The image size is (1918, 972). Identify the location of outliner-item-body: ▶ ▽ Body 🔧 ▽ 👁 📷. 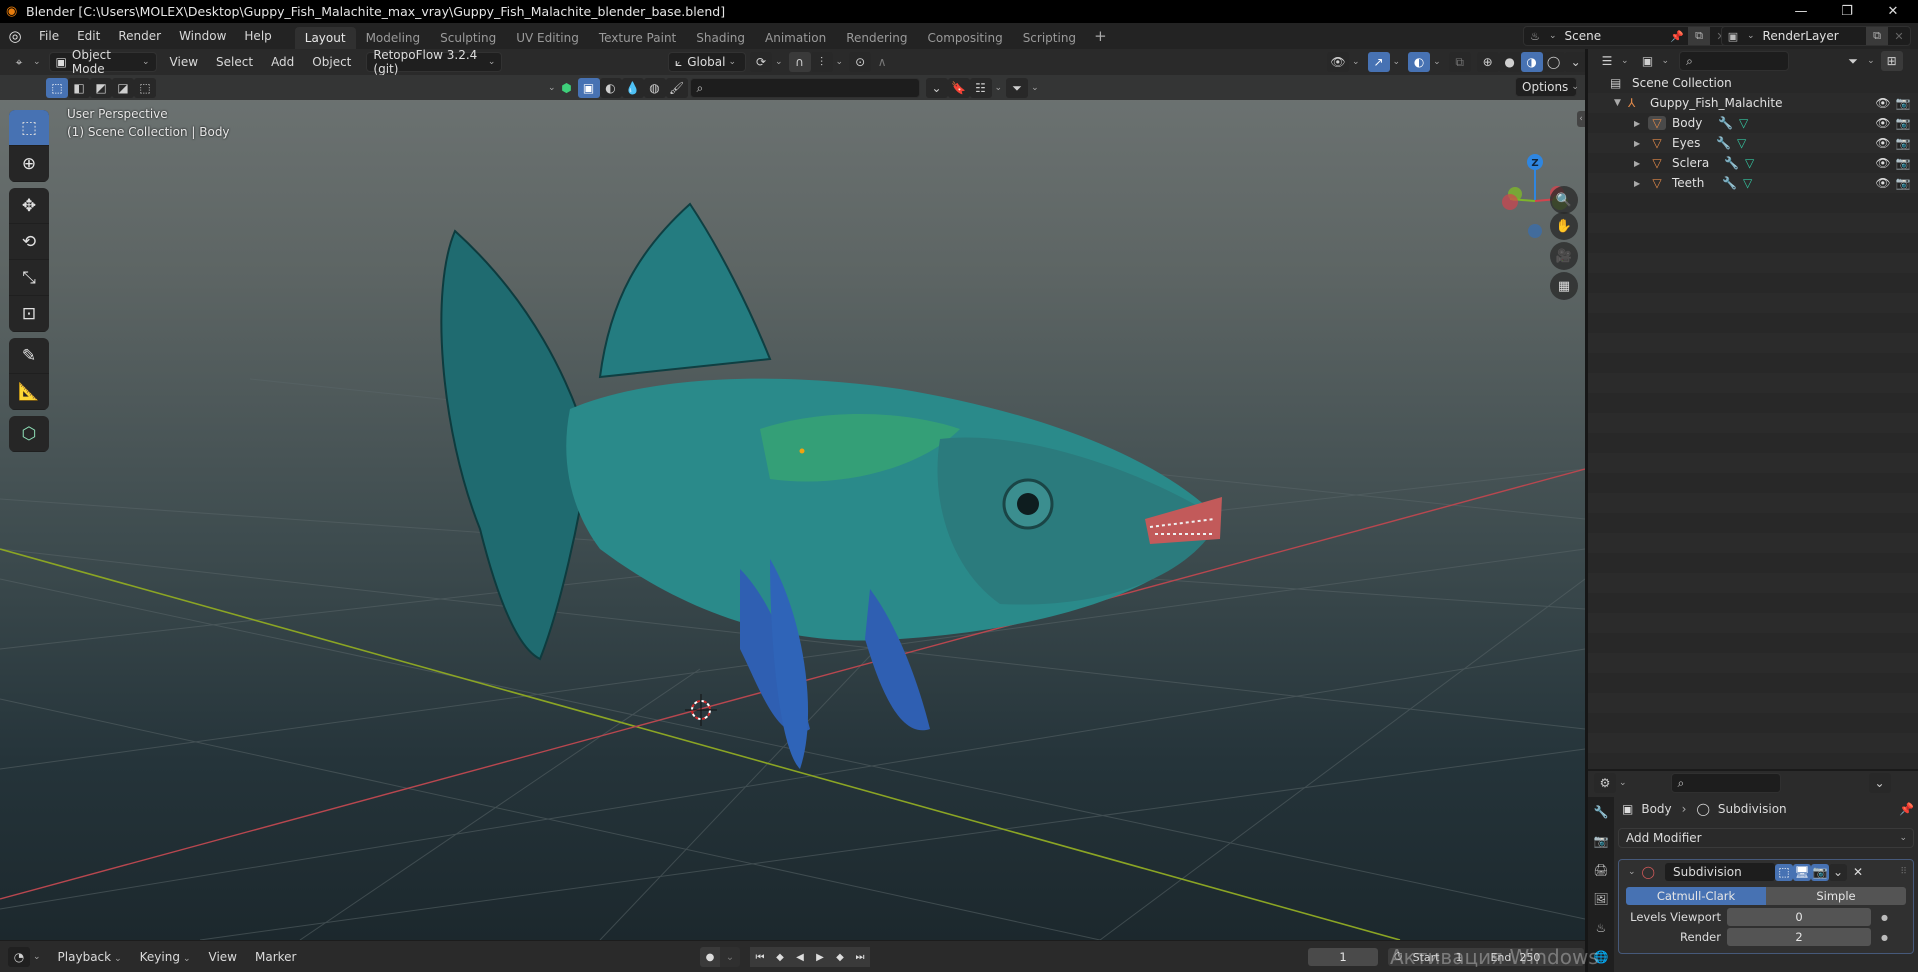
(1753, 123).